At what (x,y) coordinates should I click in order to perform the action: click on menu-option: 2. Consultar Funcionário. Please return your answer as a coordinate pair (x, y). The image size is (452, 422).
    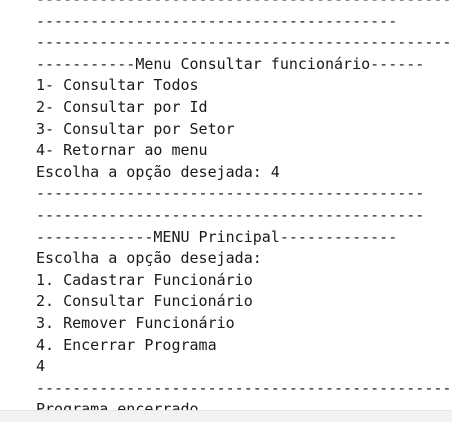
    Looking at the image, I should click on (144, 301).